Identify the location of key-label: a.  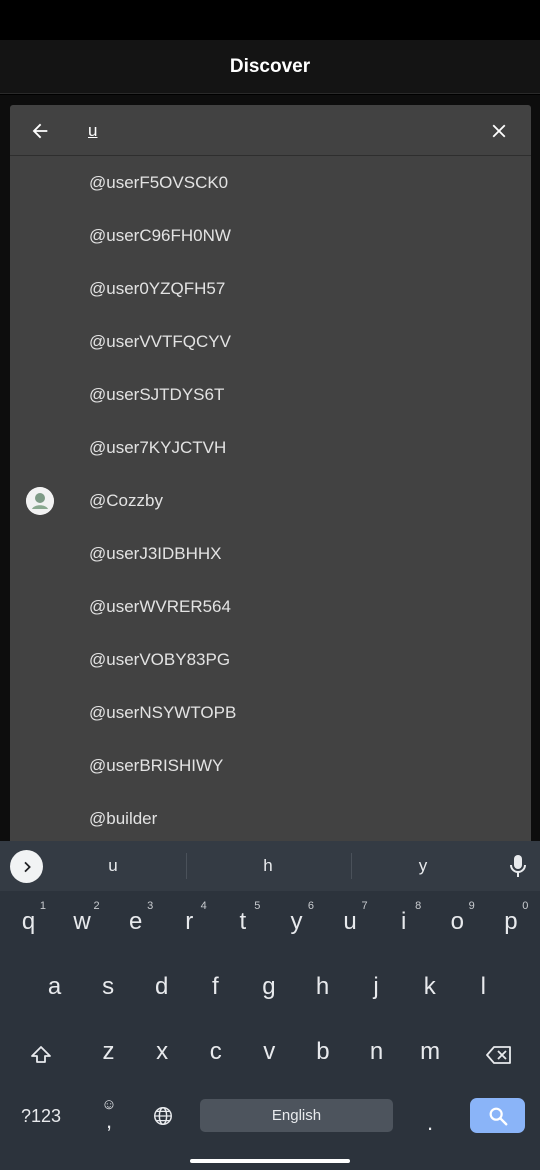
(54, 986).